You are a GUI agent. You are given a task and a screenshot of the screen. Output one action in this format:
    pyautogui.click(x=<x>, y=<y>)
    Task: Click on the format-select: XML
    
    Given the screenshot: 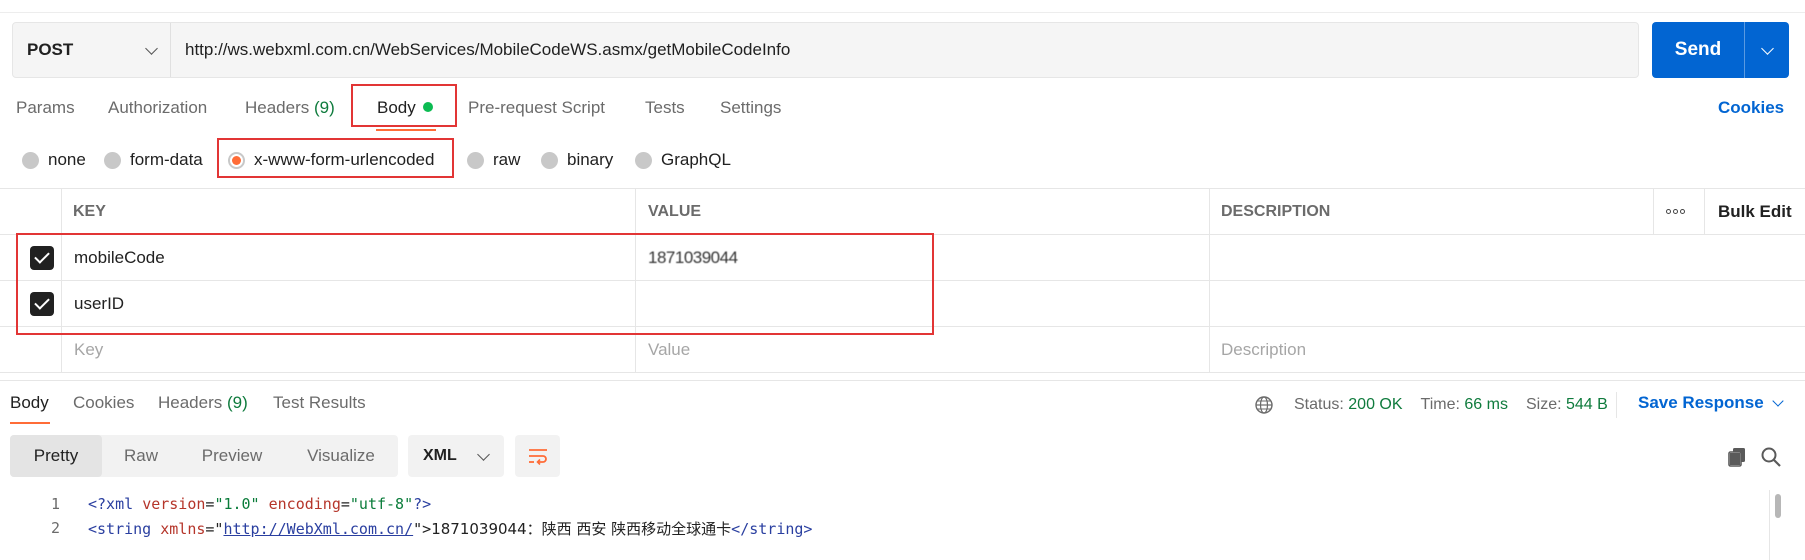 What is the action you would take?
    pyautogui.click(x=456, y=456)
    